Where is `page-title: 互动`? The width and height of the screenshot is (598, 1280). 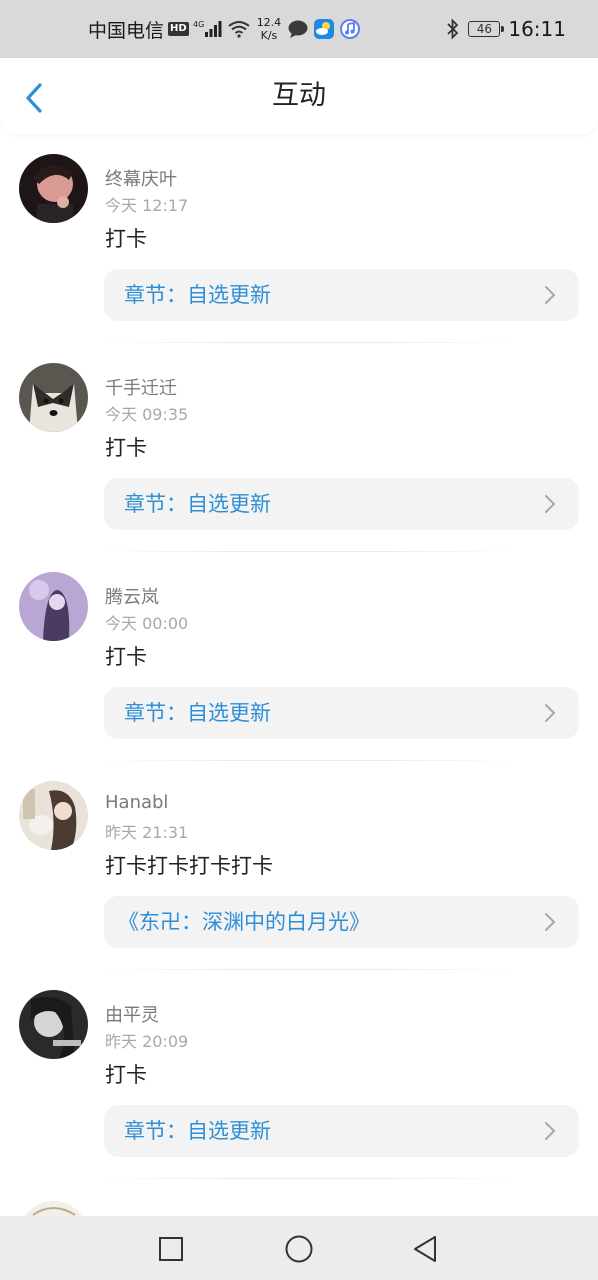
page-title: 互动 is located at coordinates (299, 95).